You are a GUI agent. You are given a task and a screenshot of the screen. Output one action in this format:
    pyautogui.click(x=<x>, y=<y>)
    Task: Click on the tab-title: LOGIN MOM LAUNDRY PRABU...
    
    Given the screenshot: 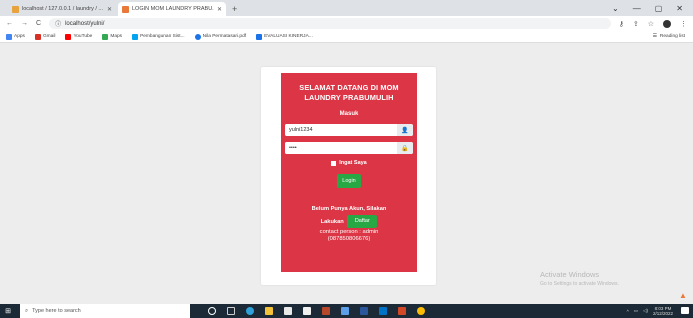 What is the action you would take?
    pyautogui.click(x=173, y=9)
    